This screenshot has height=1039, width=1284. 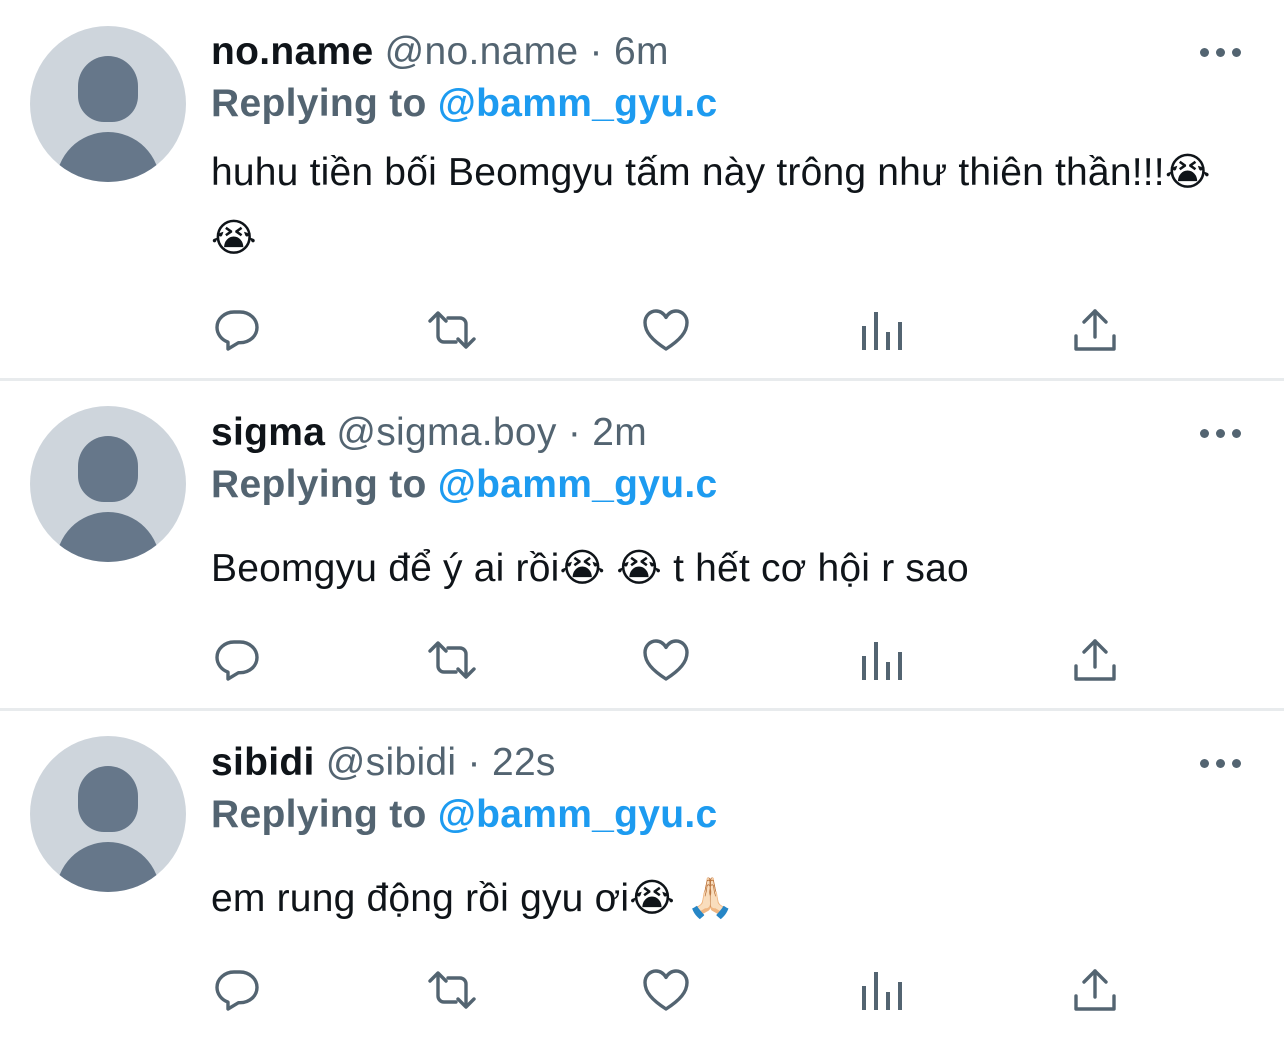 What do you see at coordinates (268, 432) in the screenshot?
I see `user-name: sigma` at bounding box center [268, 432].